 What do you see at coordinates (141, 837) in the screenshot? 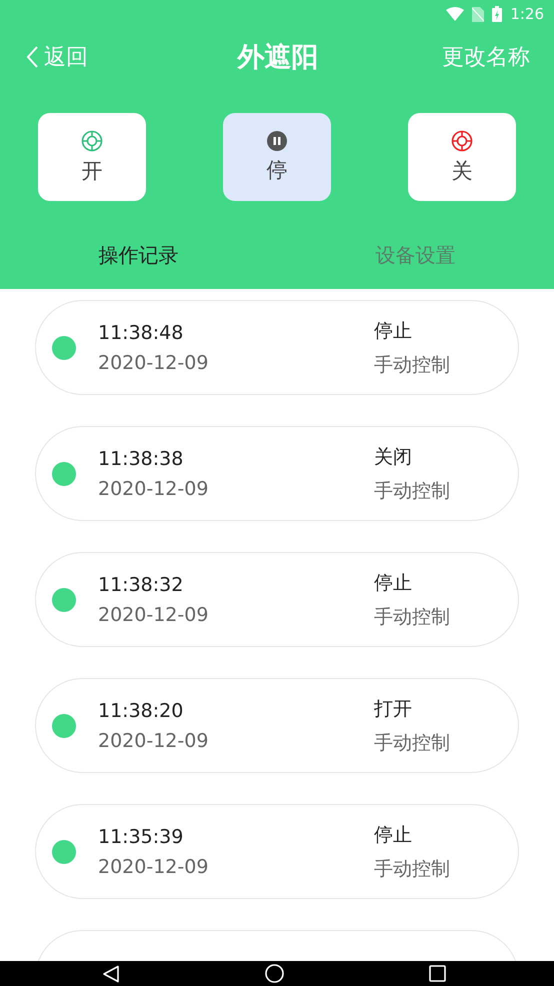
I see `record-time: 11:35:39` at bounding box center [141, 837].